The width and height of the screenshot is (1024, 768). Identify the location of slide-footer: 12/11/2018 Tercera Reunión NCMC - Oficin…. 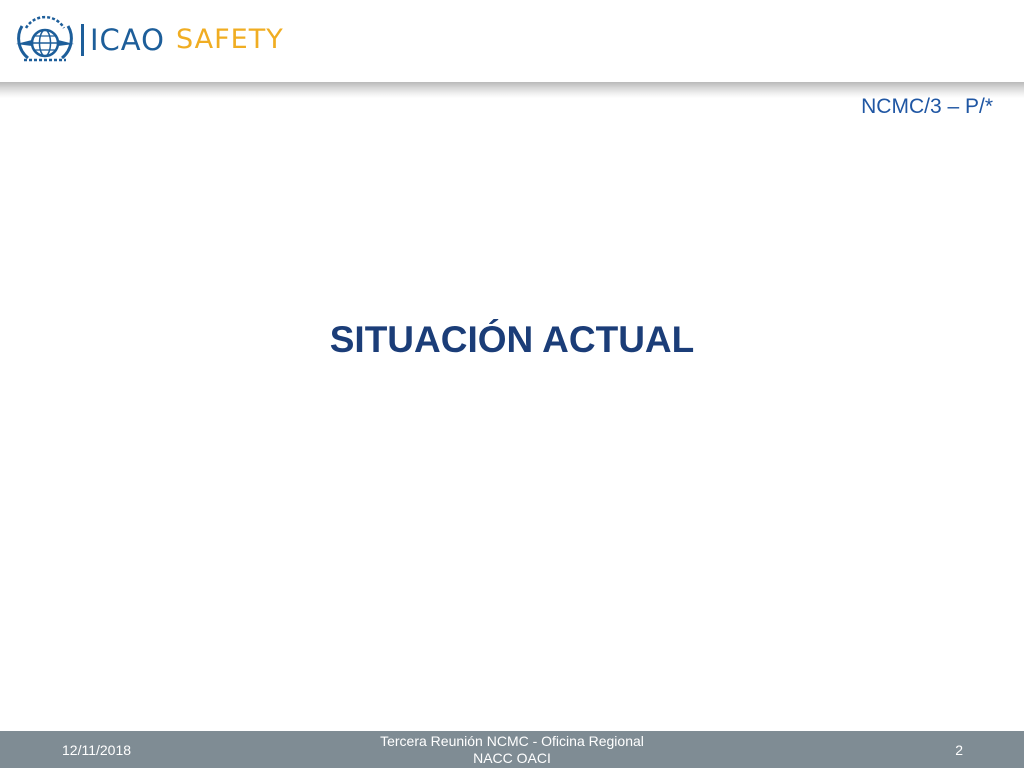
(512, 749).